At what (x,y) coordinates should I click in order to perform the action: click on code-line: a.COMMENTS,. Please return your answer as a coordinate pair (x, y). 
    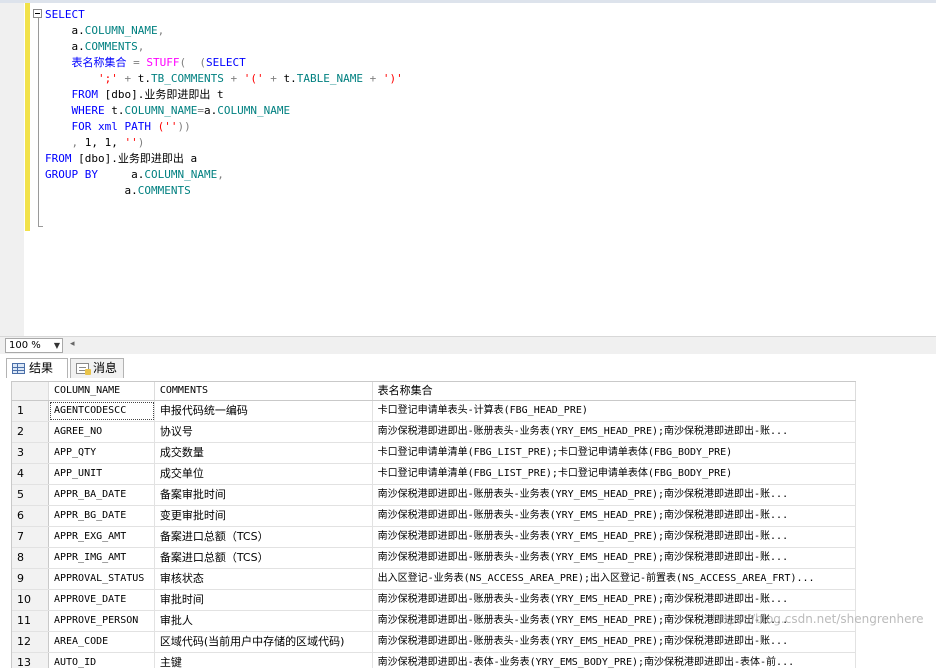
    Looking at the image, I should click on (224, 47).